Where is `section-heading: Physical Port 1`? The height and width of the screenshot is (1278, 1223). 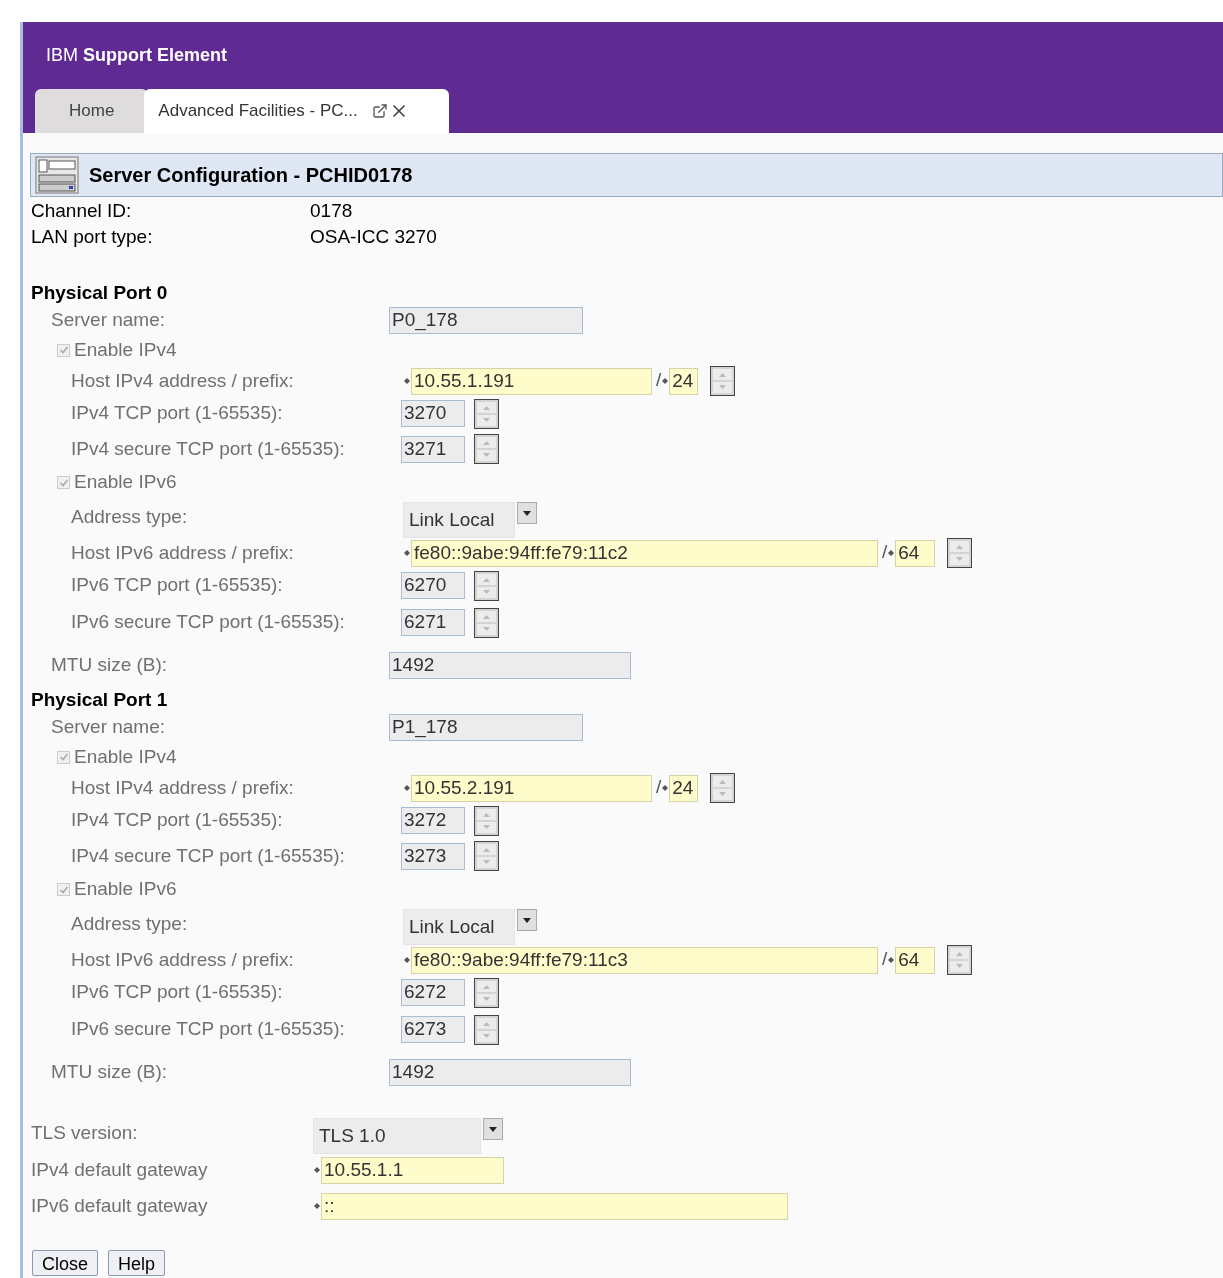 section-heading: Physical Port 1 is located at coordinates (99, 699).